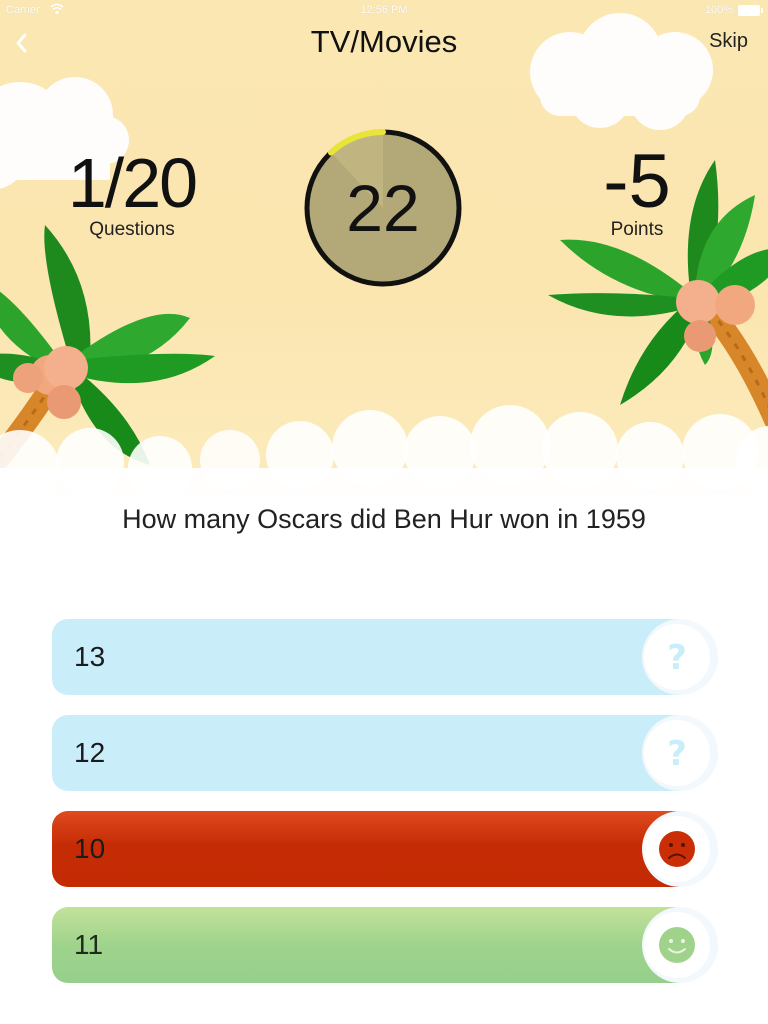  I want to click on answer-option-2: 12 ?, so click(385, 753).